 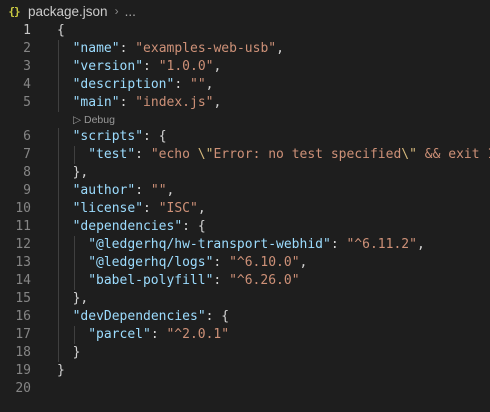 I want to click on line-number: 8, so click(x=27, y=172).